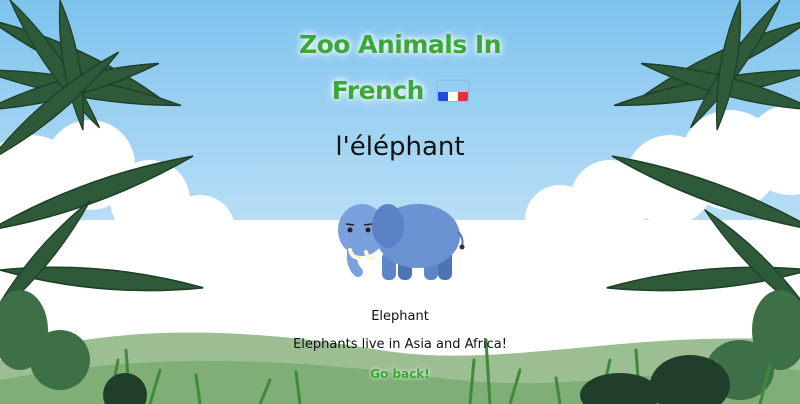 This screenshot has width=800, height=404. What do you see at coordinates (401, 242) in the screenshot?
I see `elephant-illustration` at bounding box center [401, 242].